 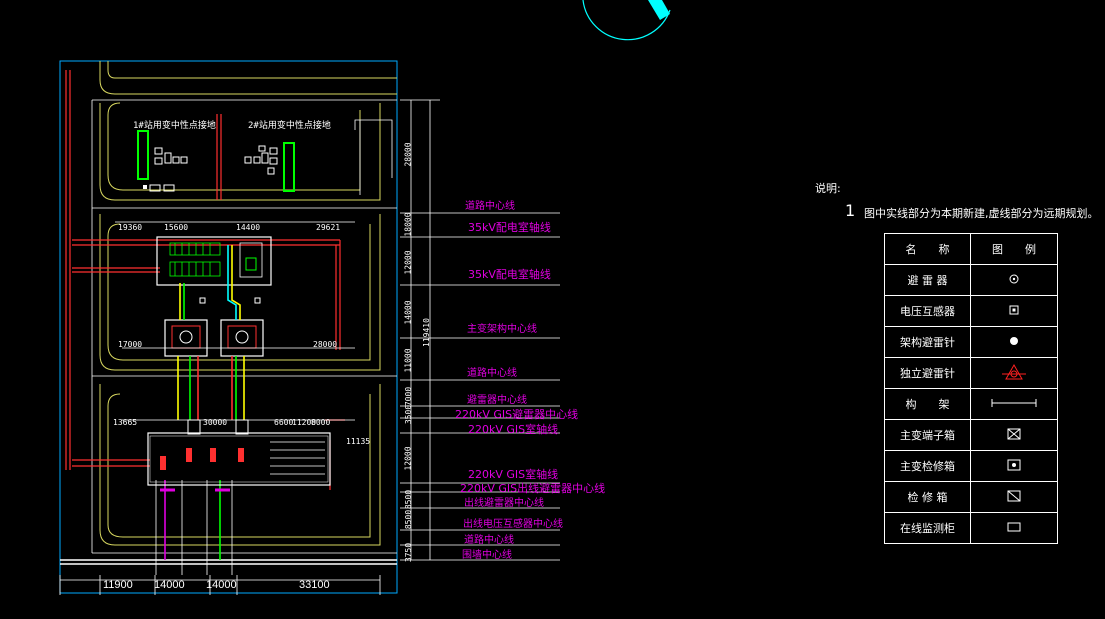 I want to click on 220kv-gis-room, so click(x=239, y=455).